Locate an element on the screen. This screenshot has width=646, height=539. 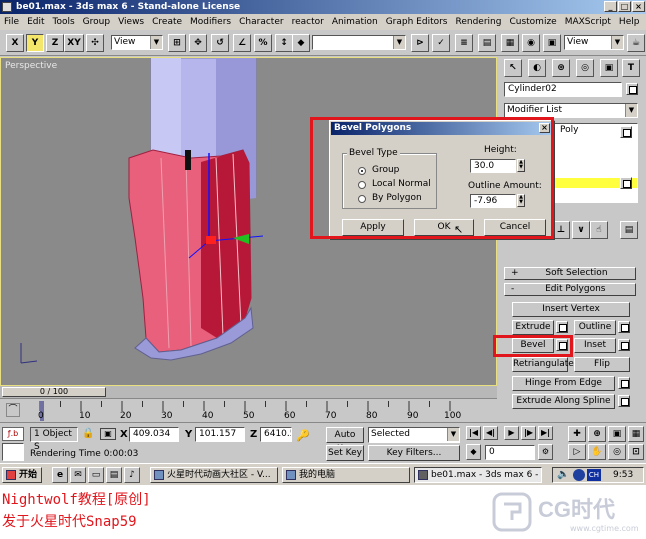
snap-icon: ✣ is located at coordinates (95, 43).